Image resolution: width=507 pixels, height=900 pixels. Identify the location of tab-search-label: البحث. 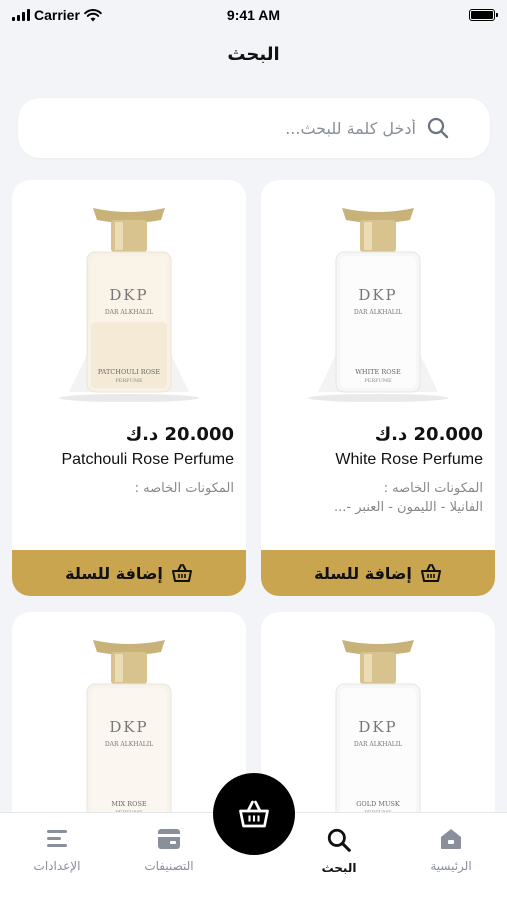
(339, 868).